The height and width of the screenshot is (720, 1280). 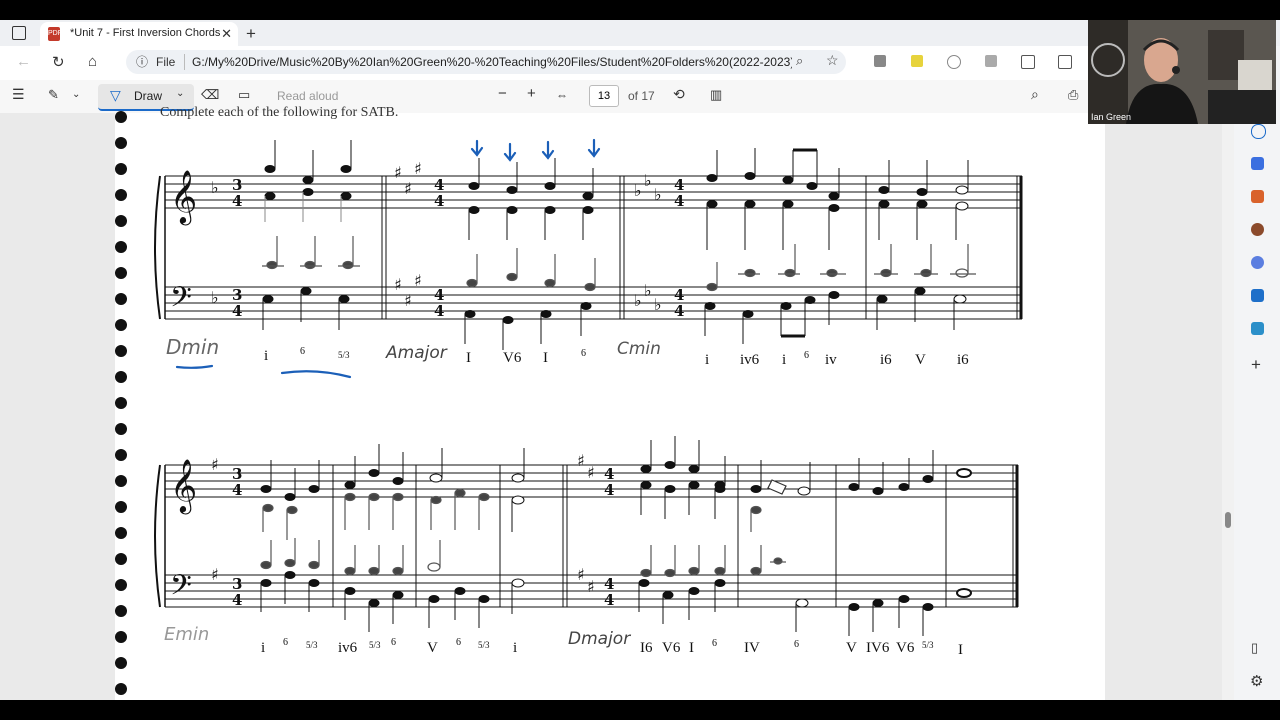 I want to click on row1-brace, so click(x=157, y=247).